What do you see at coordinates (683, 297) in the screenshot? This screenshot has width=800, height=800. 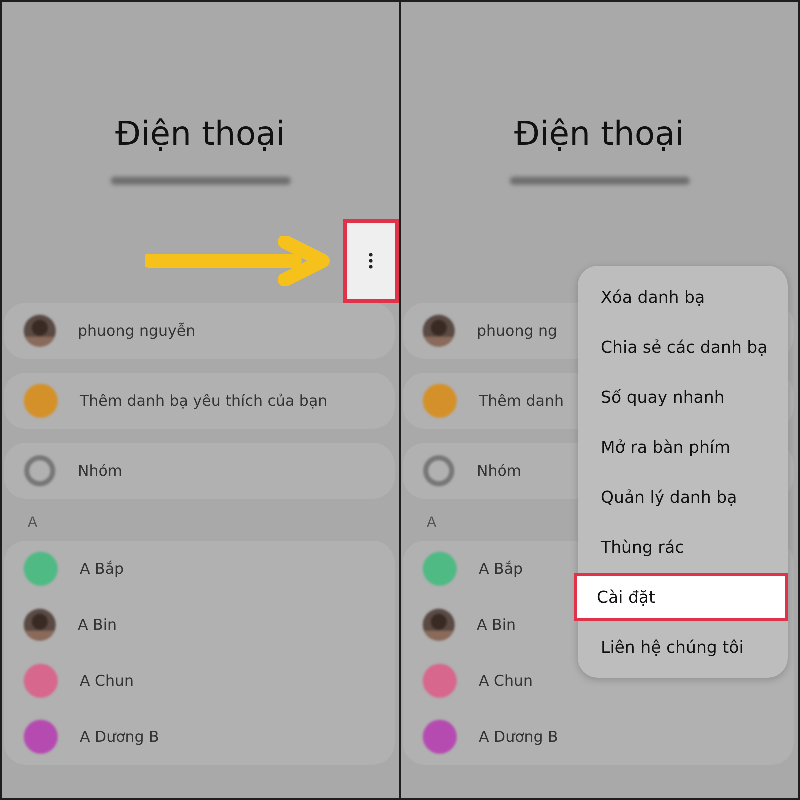 I see `menu-item: Xóa danh bạ` at bounding box center [683, 297].